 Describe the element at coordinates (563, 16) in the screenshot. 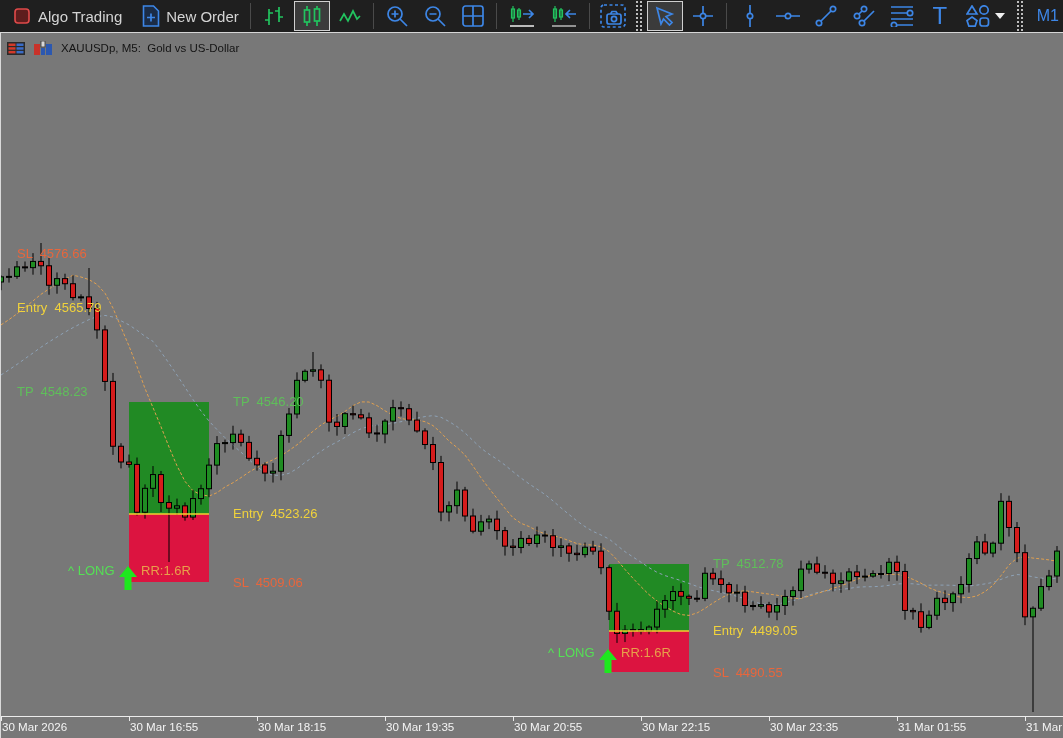

I see `candles-left-arrow-icon` at that location.